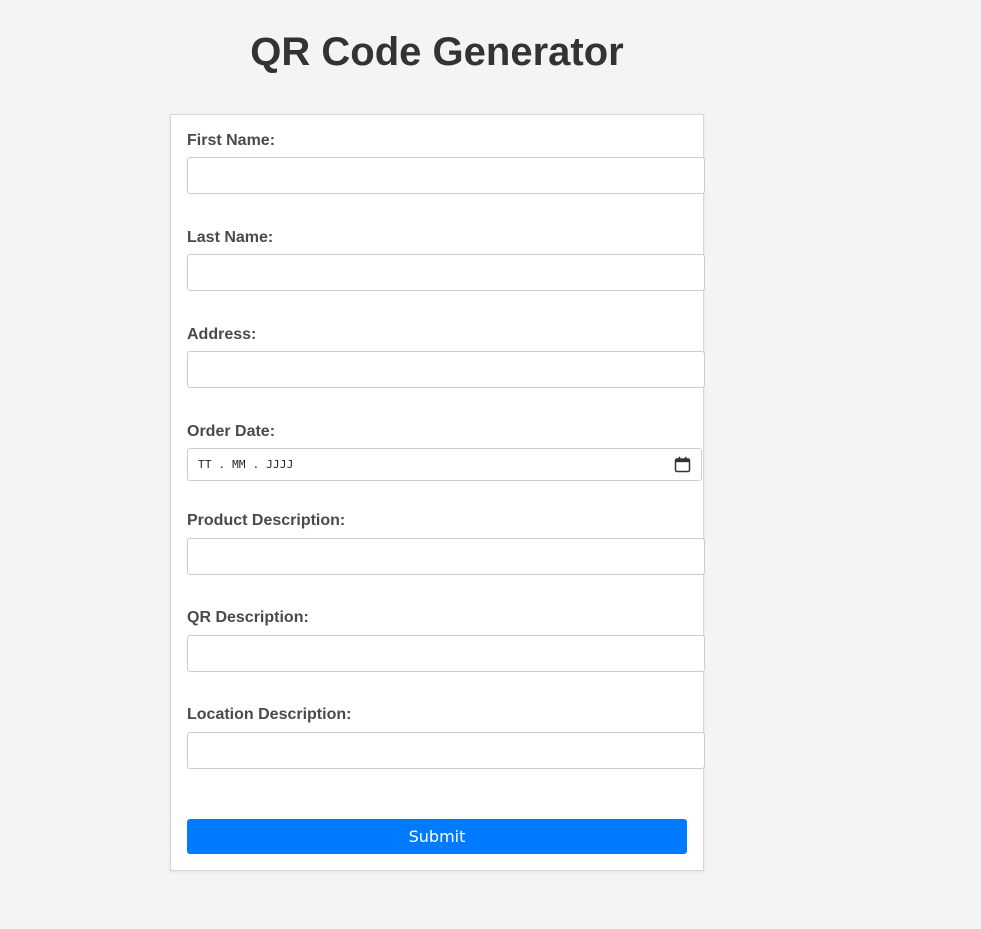  I want to click on first-name-label: First Name:, so click(231, 140).